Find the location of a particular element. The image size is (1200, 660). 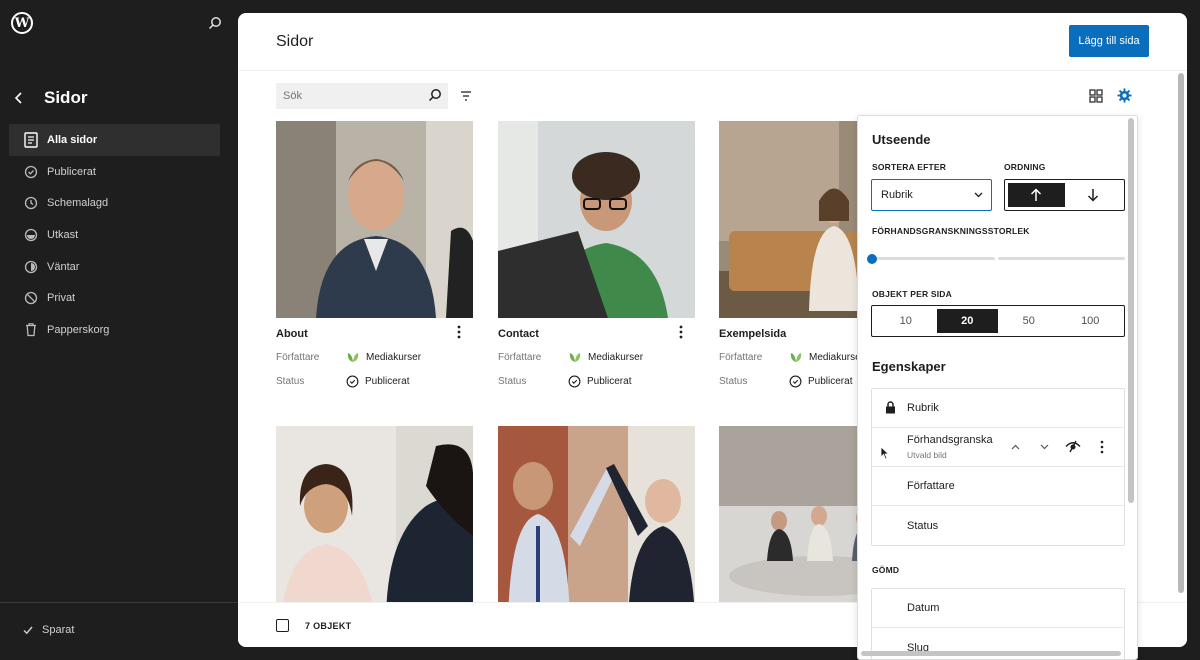

sidebar-item-all-pages: Alla sidor is located at coordinates (114, 140).